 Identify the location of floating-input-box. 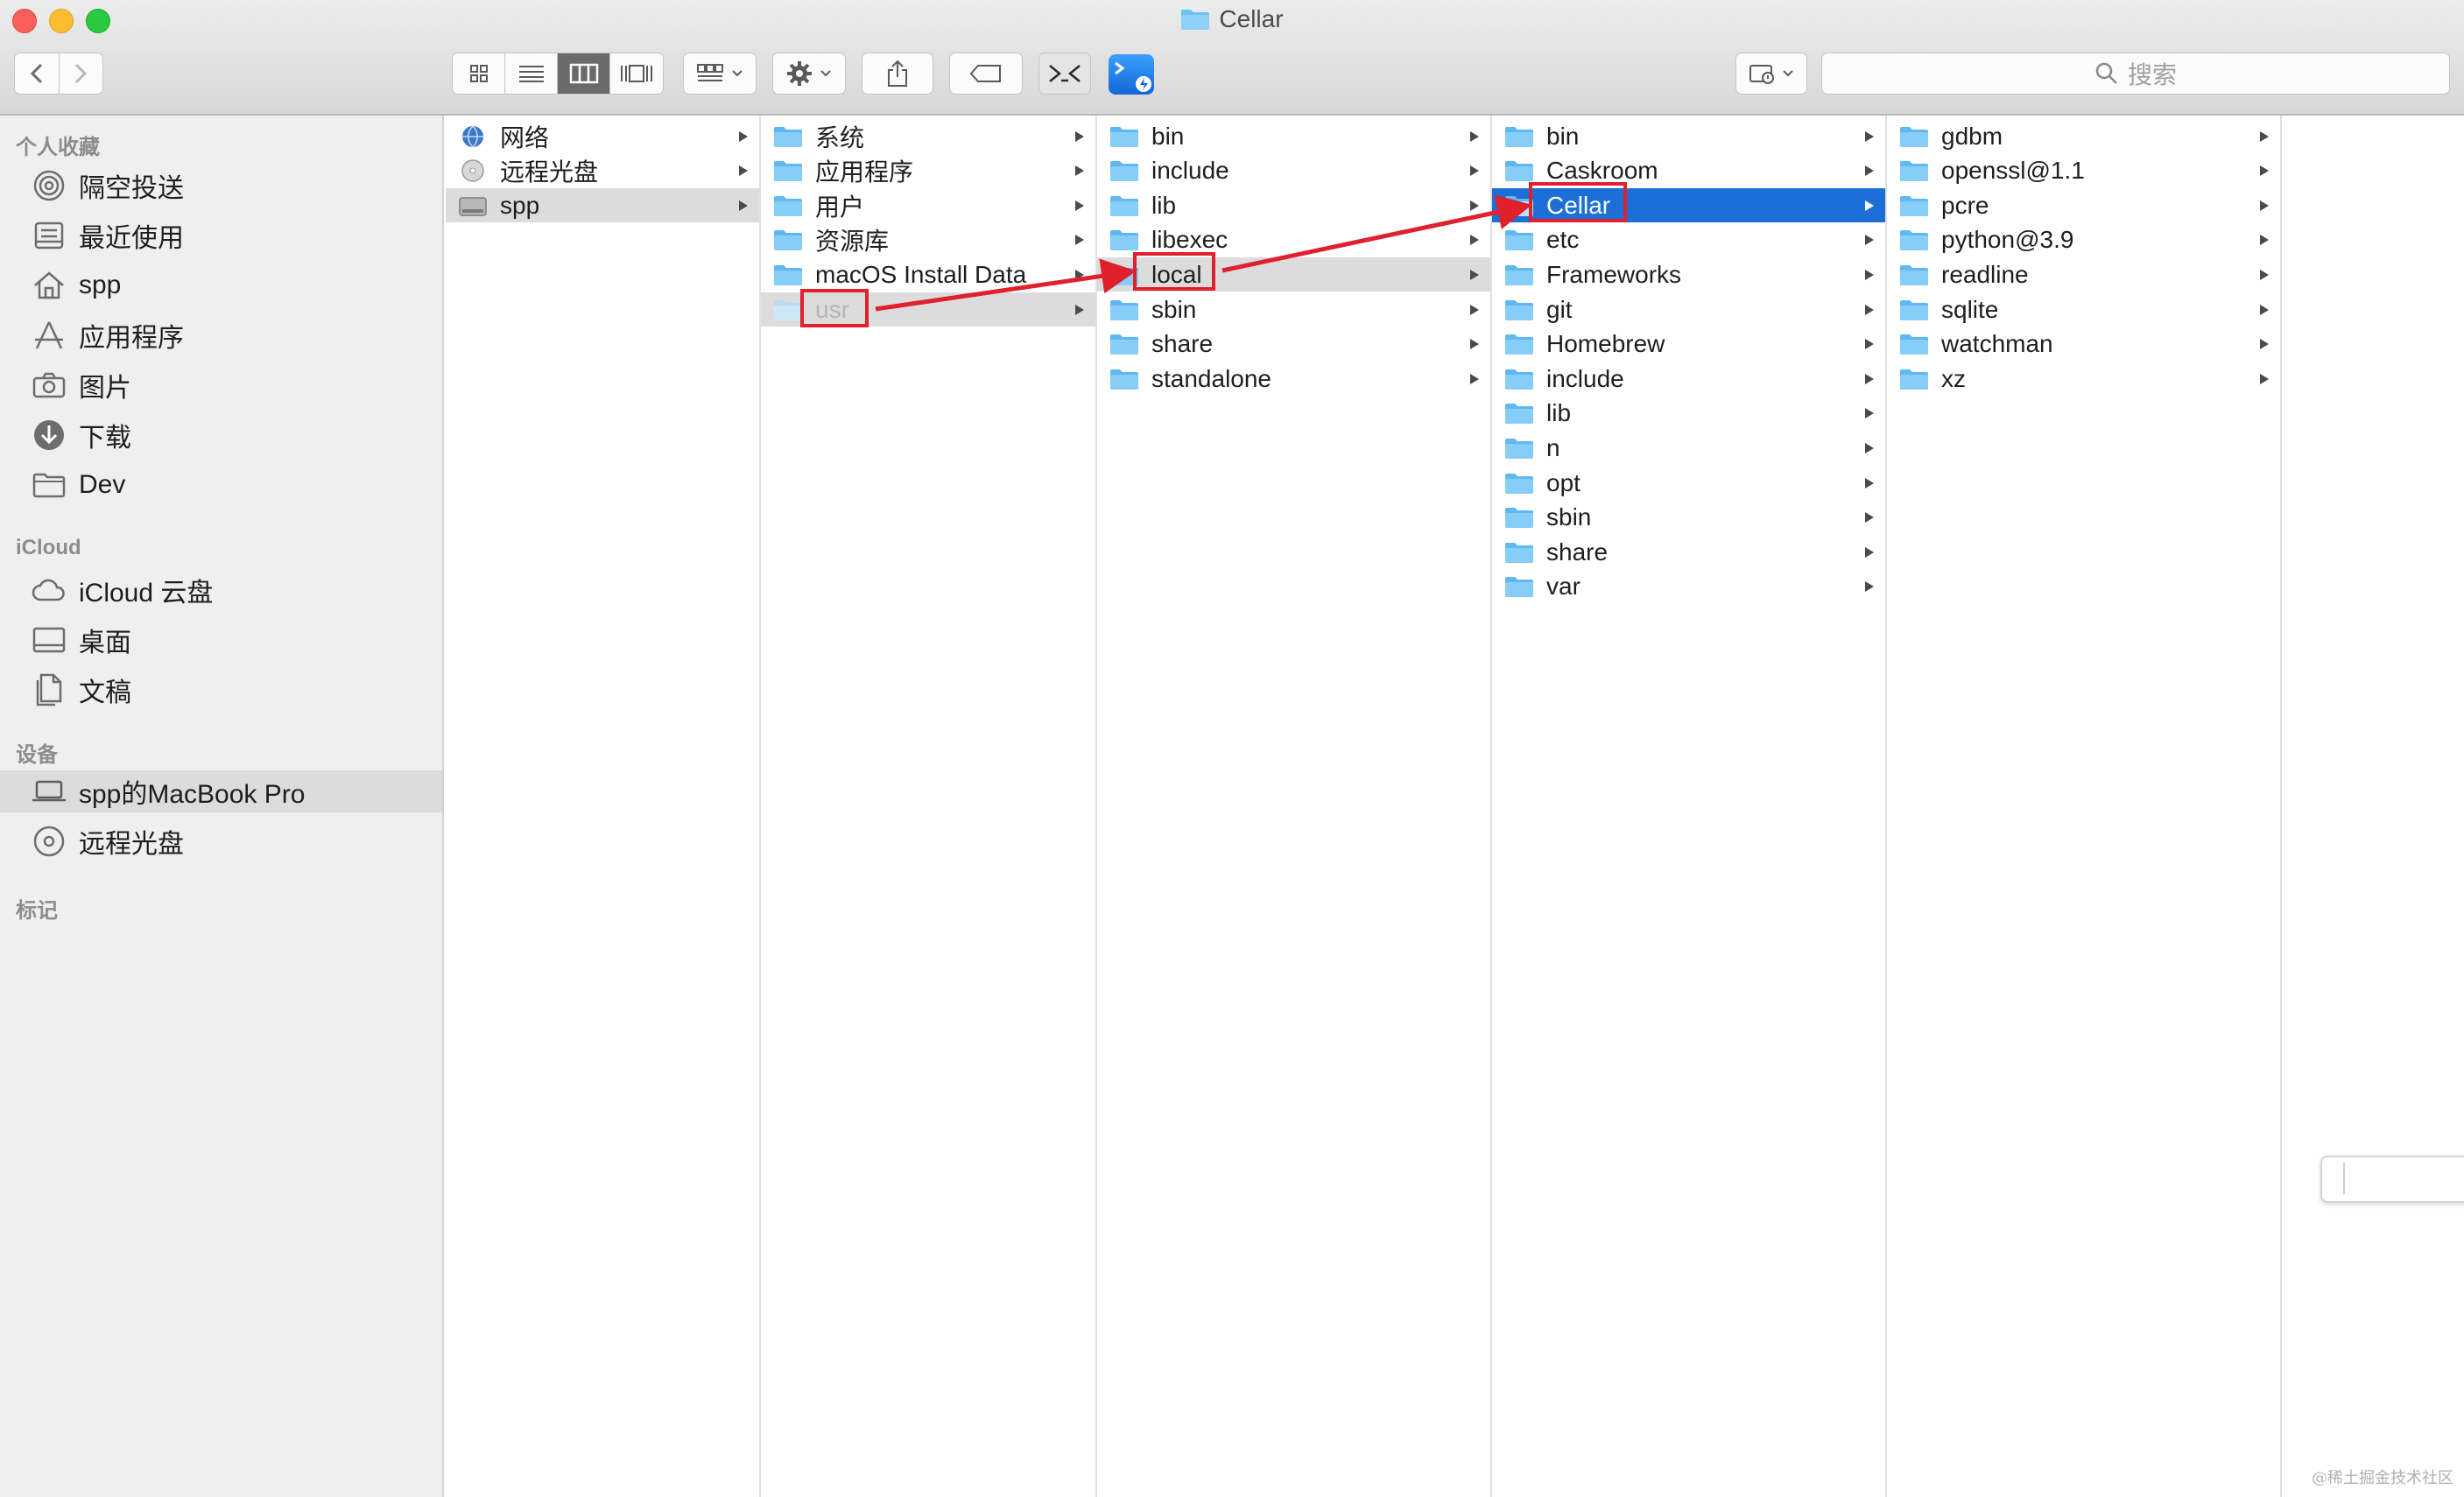
(2392, 1179).